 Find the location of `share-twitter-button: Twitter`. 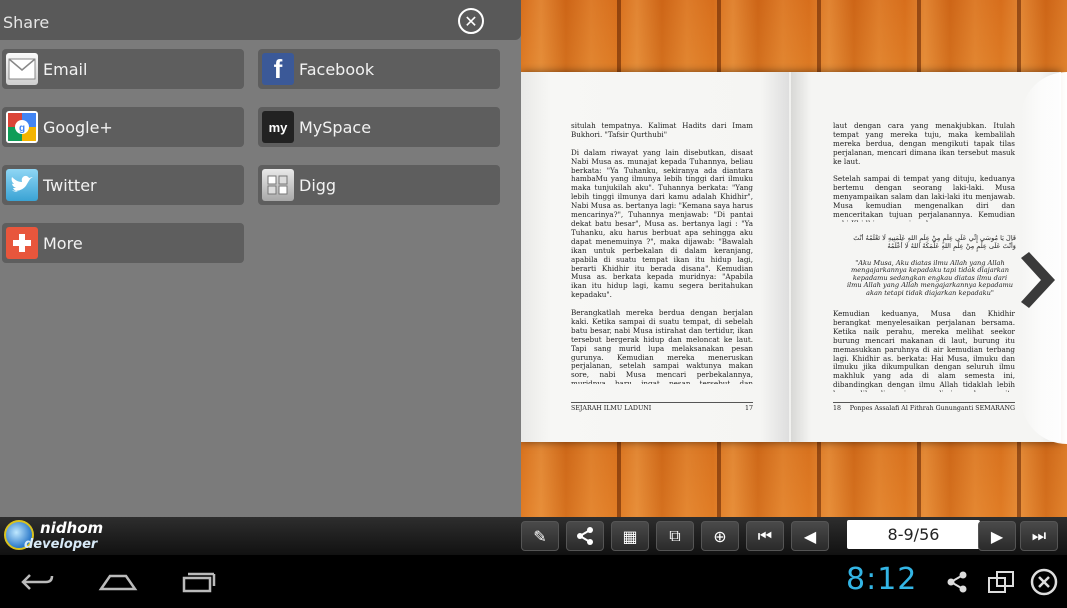

share-twitter-button: Twitter is located at coordinates (123, 185).